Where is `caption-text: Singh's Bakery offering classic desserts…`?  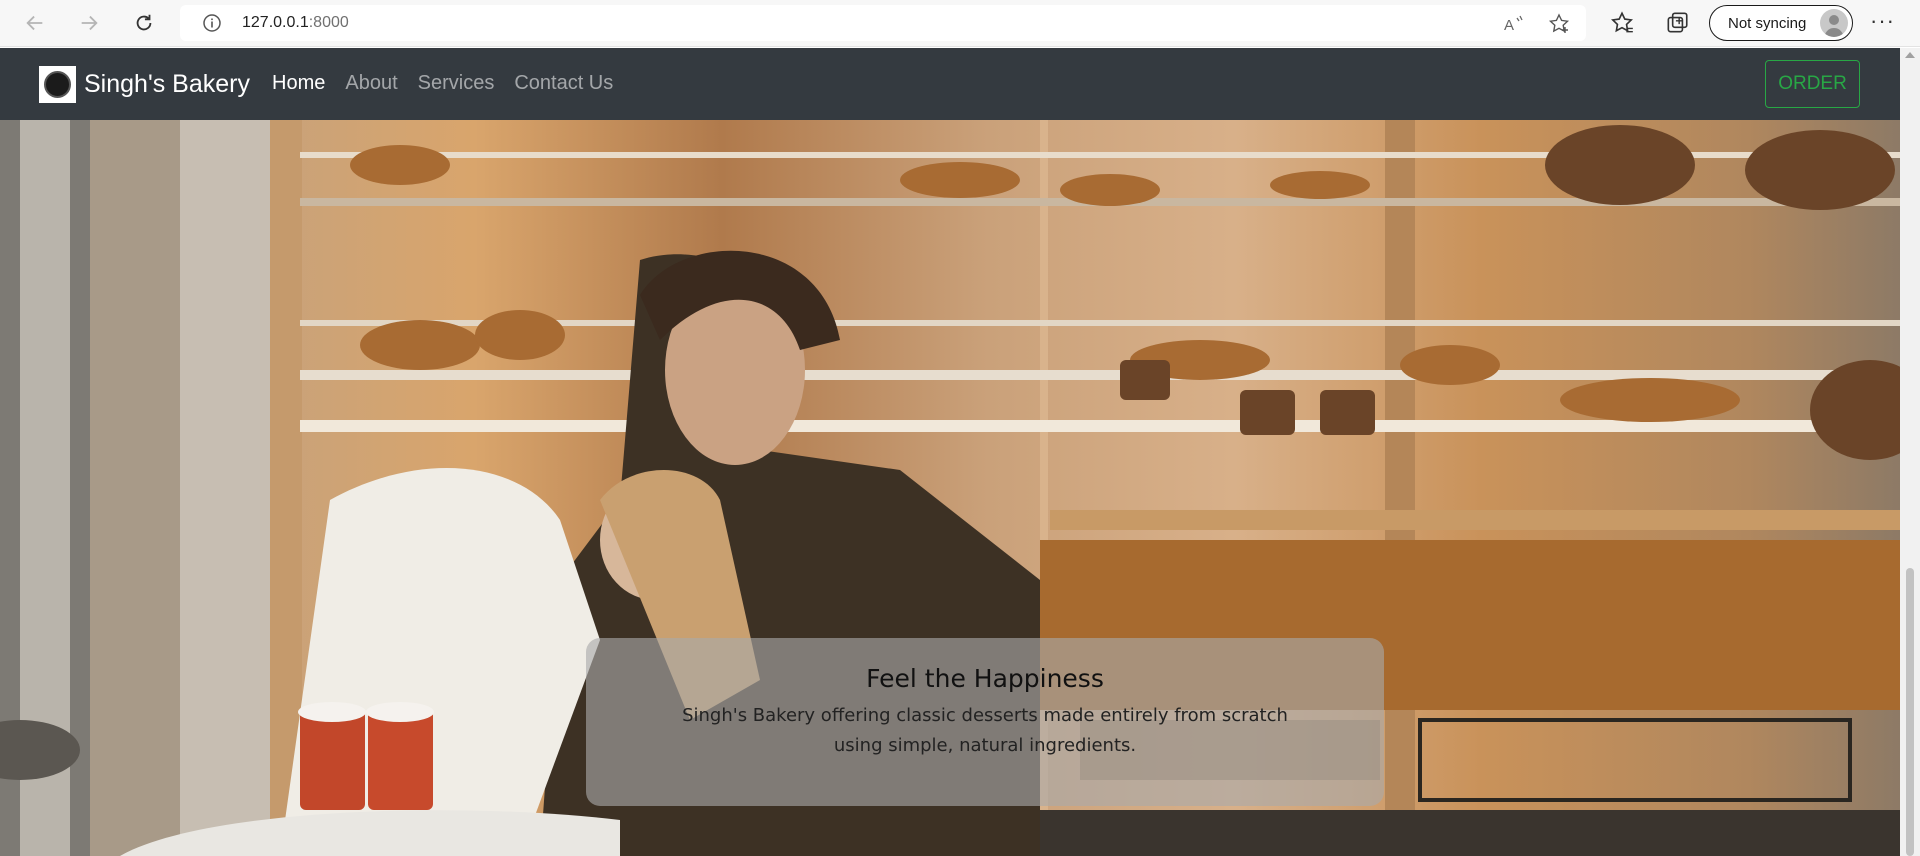
caption-text: Singh's Bakery offering classic desserts… is located at coordinates (985, 730).